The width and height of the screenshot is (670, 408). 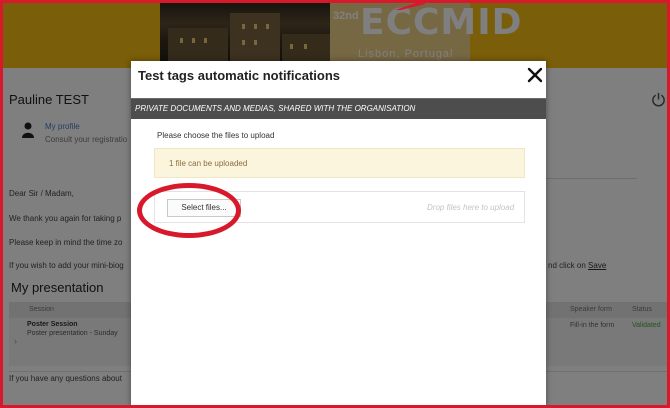 I want to click on dialog-title: Test tags automatic notifications, so click(x=239, y=75).